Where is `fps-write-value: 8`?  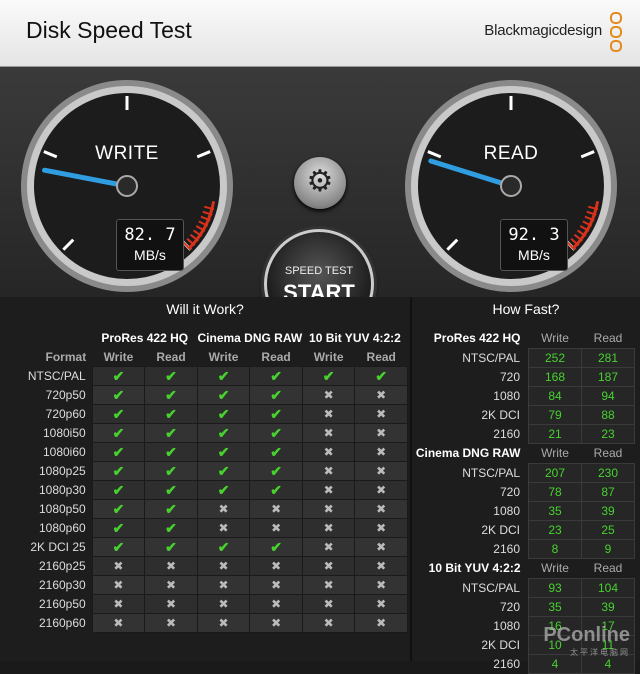 fps-write-value: 8 is located at coordinates (555, 548).